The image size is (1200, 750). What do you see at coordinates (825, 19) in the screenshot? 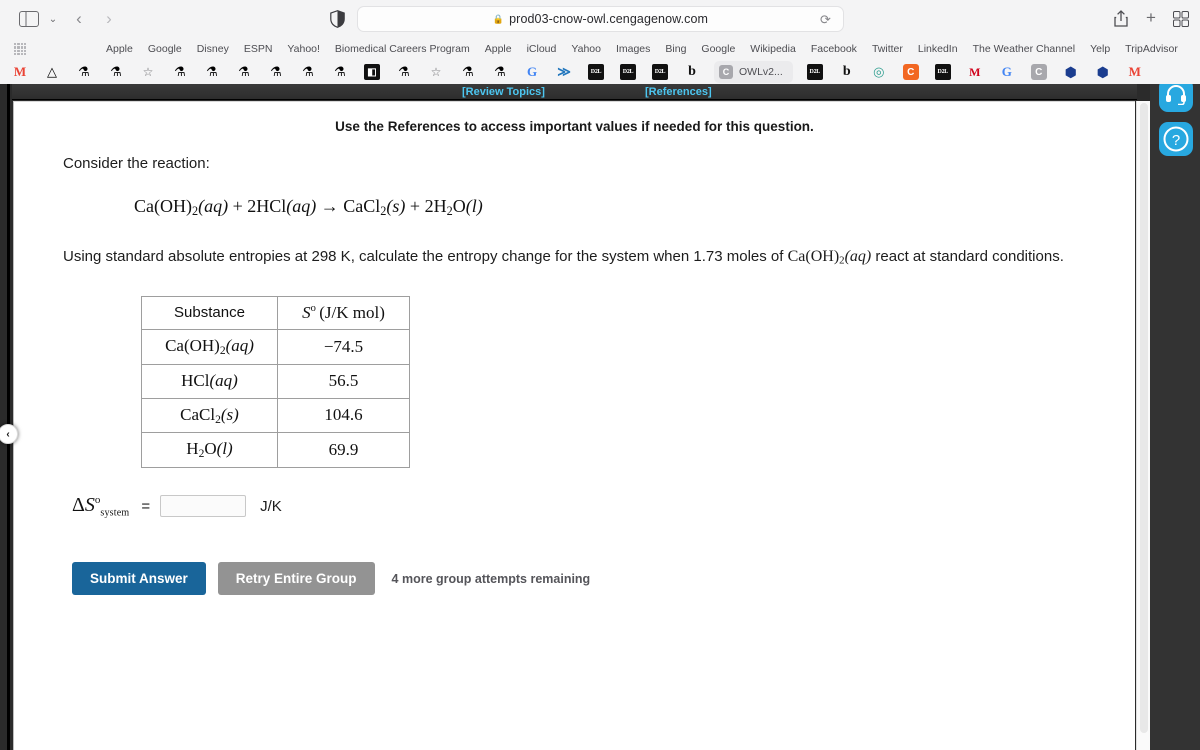
I see `reload-button: ⟳` at bounding box center [825, 19].